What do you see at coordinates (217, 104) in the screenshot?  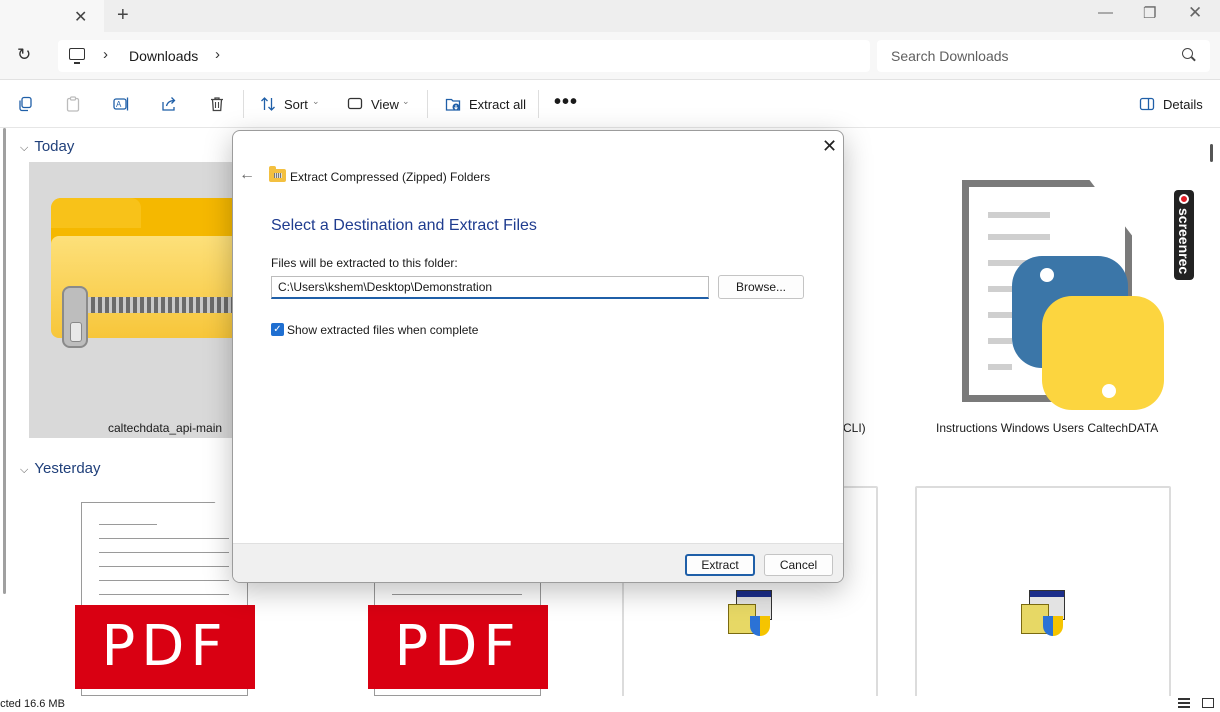 I see `delete-icon` at bounding box center [217, 104].